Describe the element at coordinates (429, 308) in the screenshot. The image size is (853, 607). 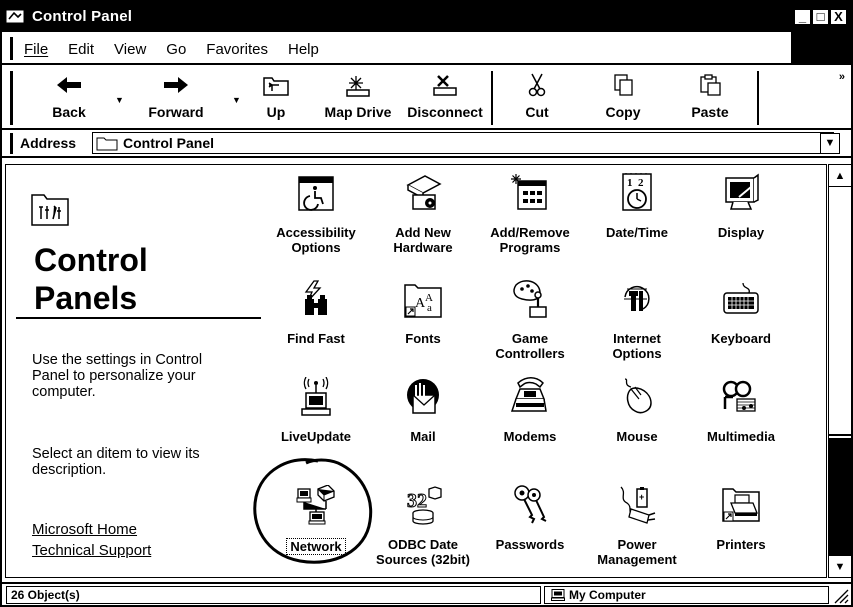
I see `svg-text: a` at that location.